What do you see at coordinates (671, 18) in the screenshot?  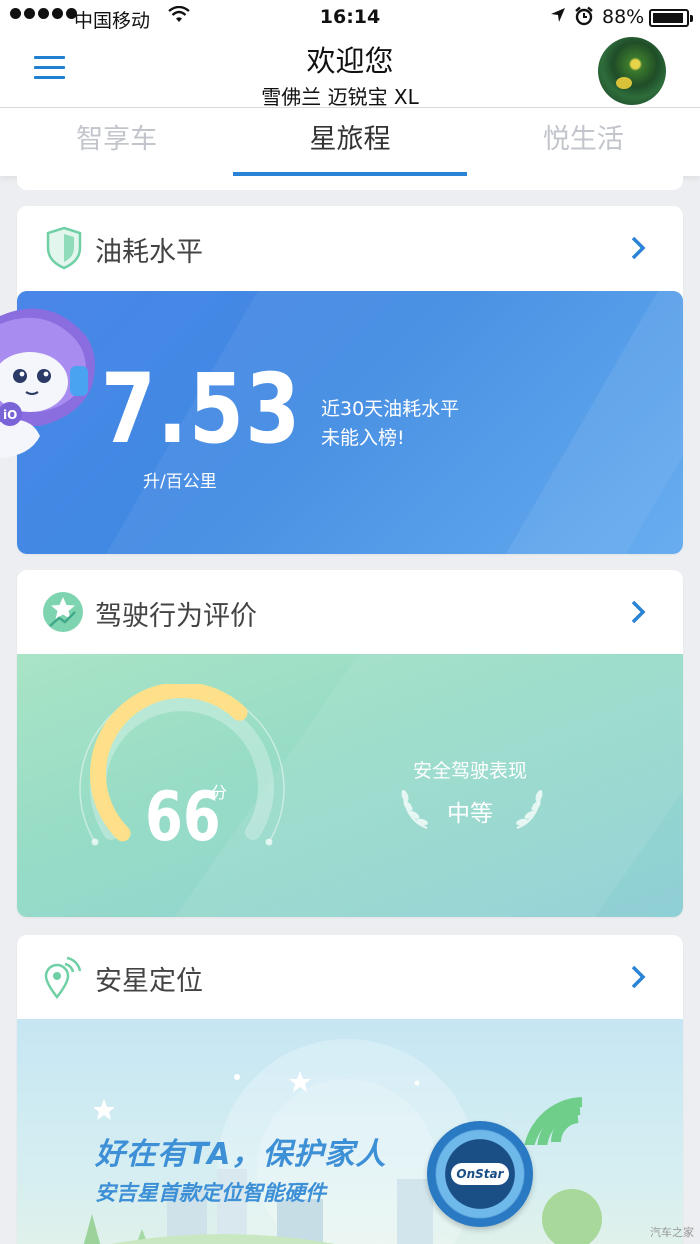 I see `battery-icon` at bounding box center [671, 18].